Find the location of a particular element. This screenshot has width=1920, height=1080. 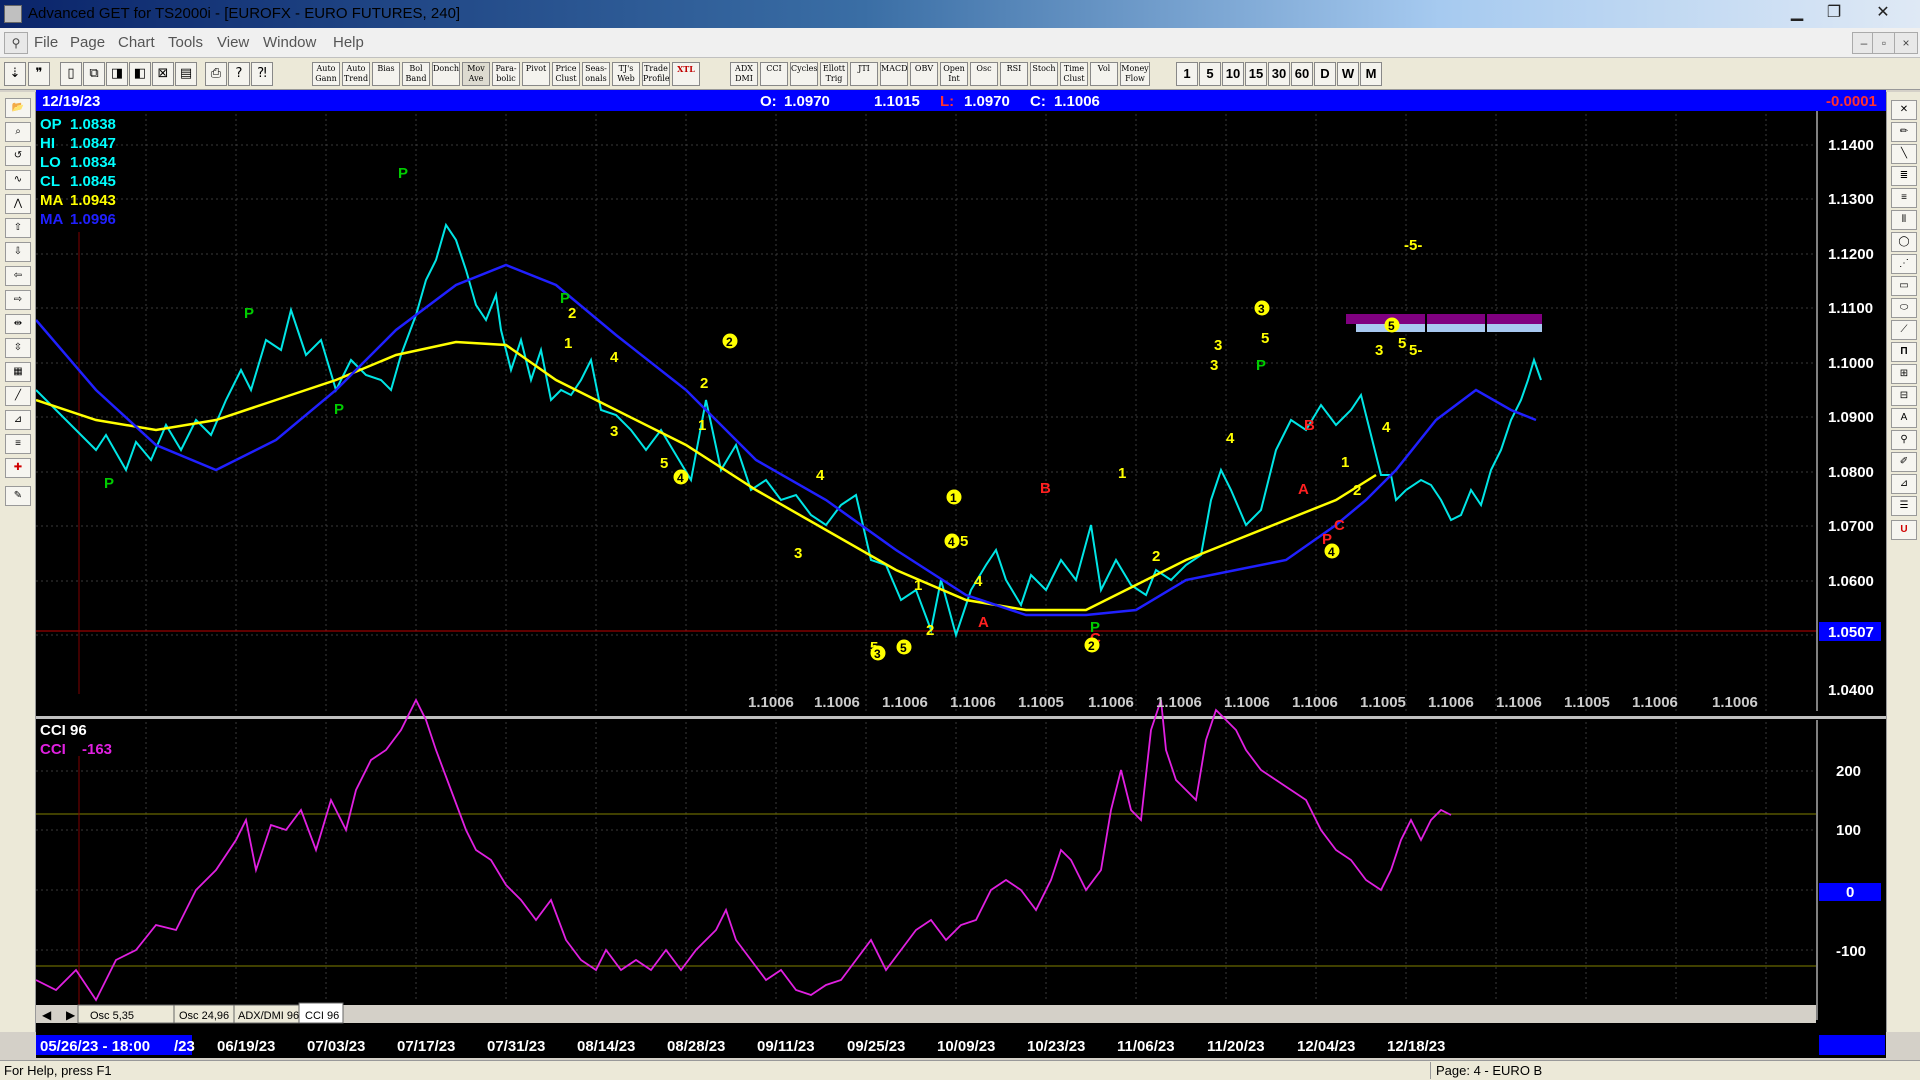

tool-seasonals: Seas-onals is located at coordinates (596, 74).